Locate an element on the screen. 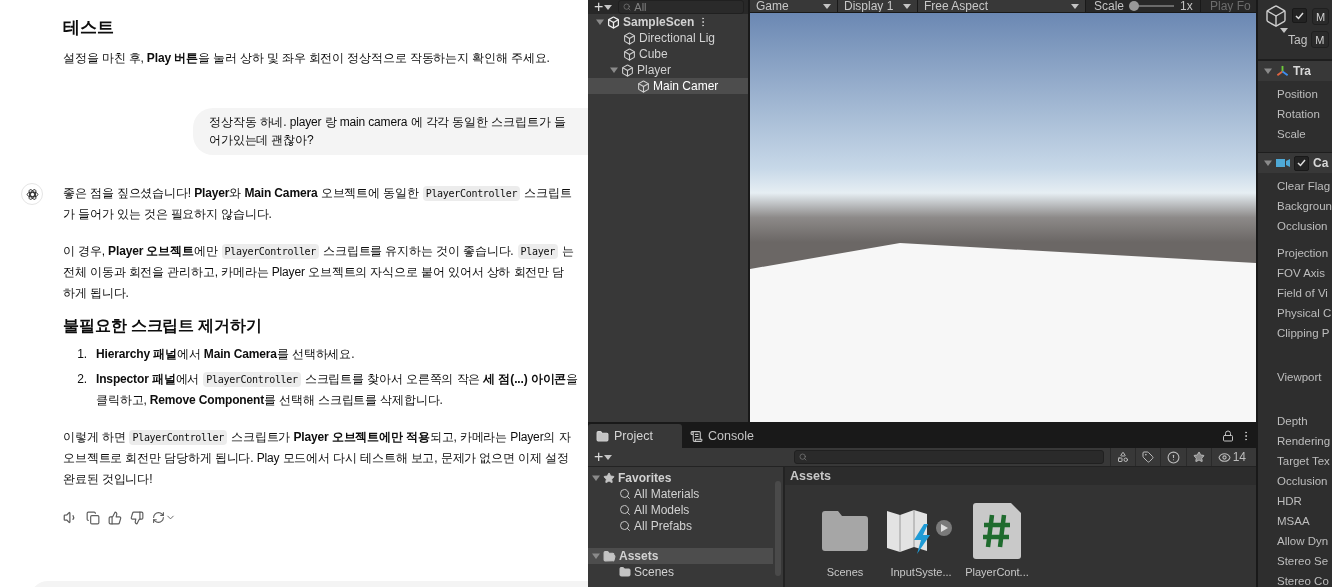 This screenshot has height=587, width=1332. property-label: Backgroun is located at coordinates (1304, 206).